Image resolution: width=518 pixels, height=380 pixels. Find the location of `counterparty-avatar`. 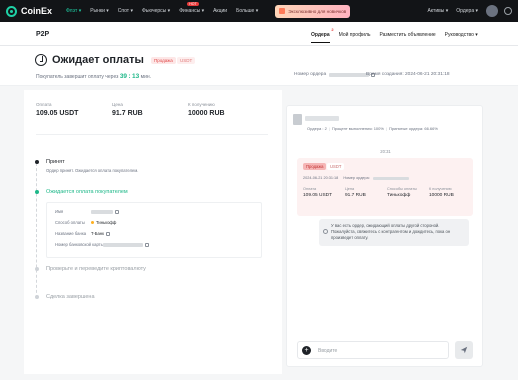

counterparty-avatar is located at coordinates (297, 119).